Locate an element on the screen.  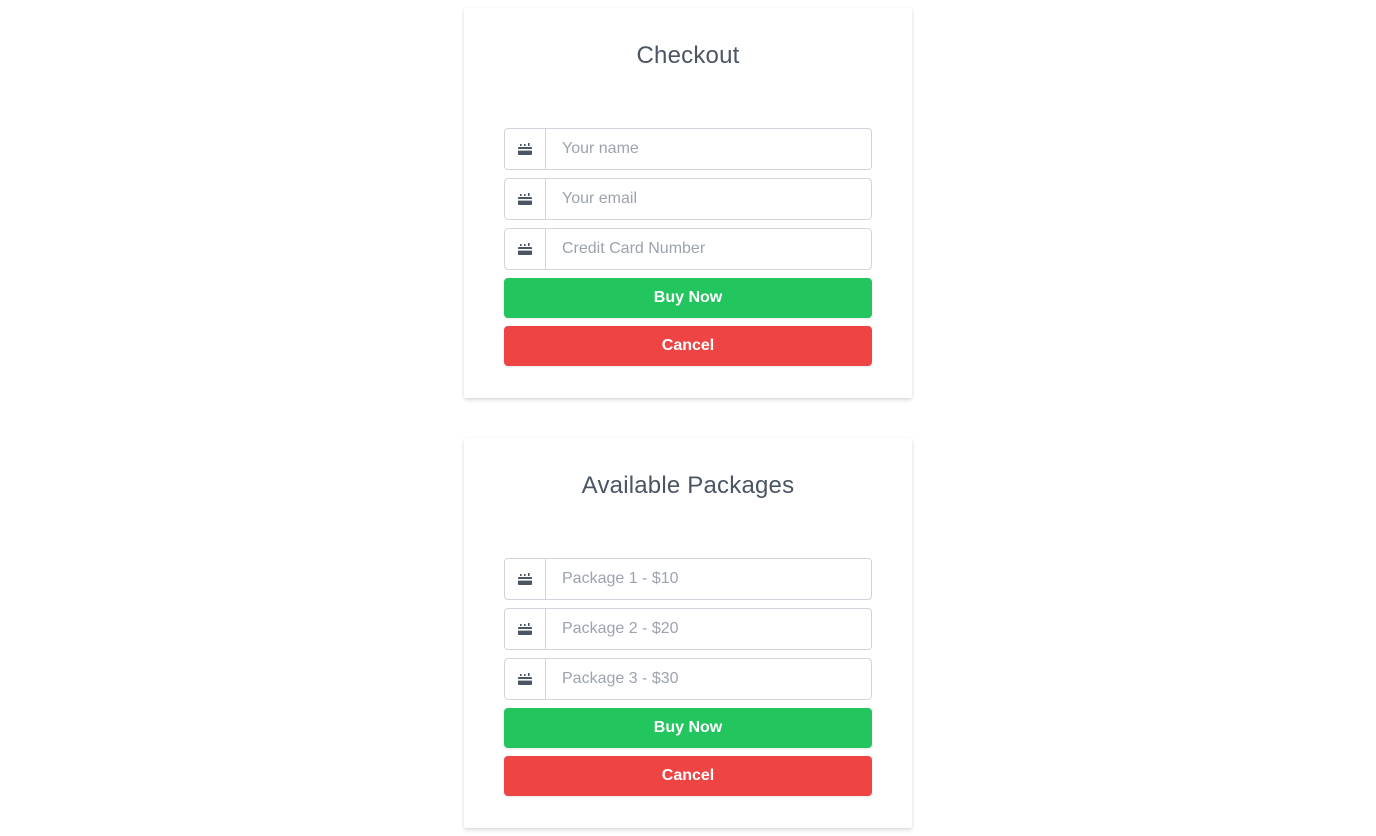
package-3-field is located at coordinates (688, 679).